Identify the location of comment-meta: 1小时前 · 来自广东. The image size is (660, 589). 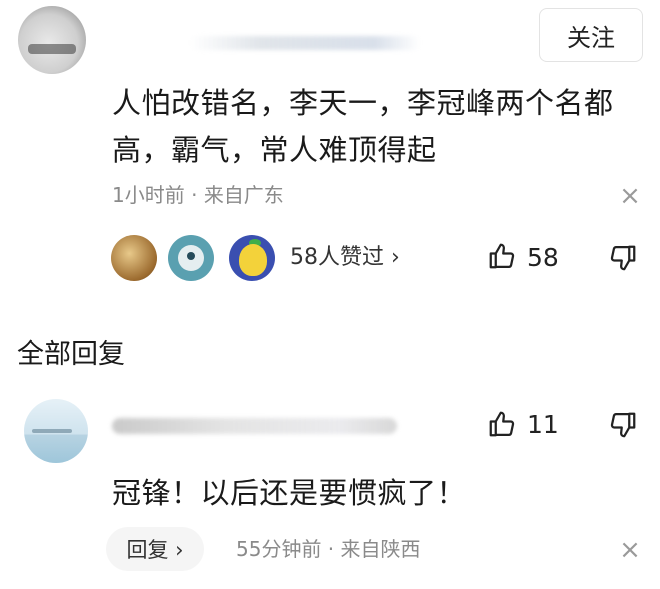
(198, 195).